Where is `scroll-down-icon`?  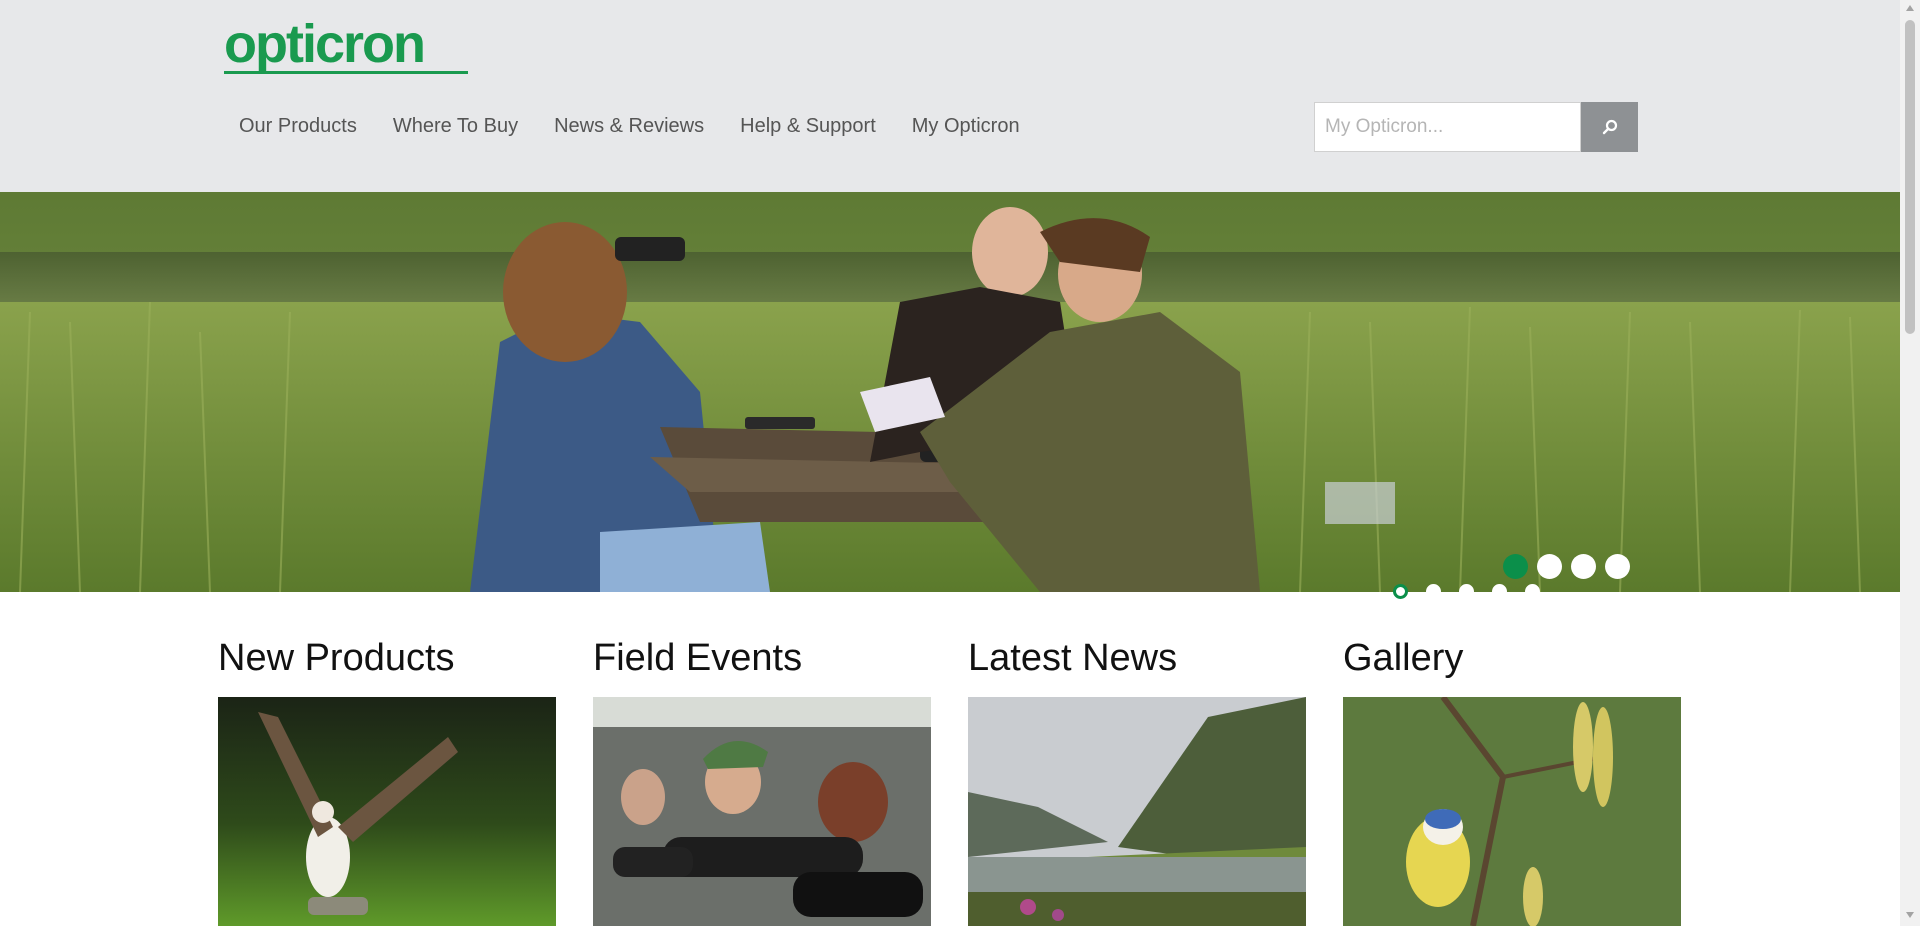 scroll-down-icon is located at coordinates (1910, 915).